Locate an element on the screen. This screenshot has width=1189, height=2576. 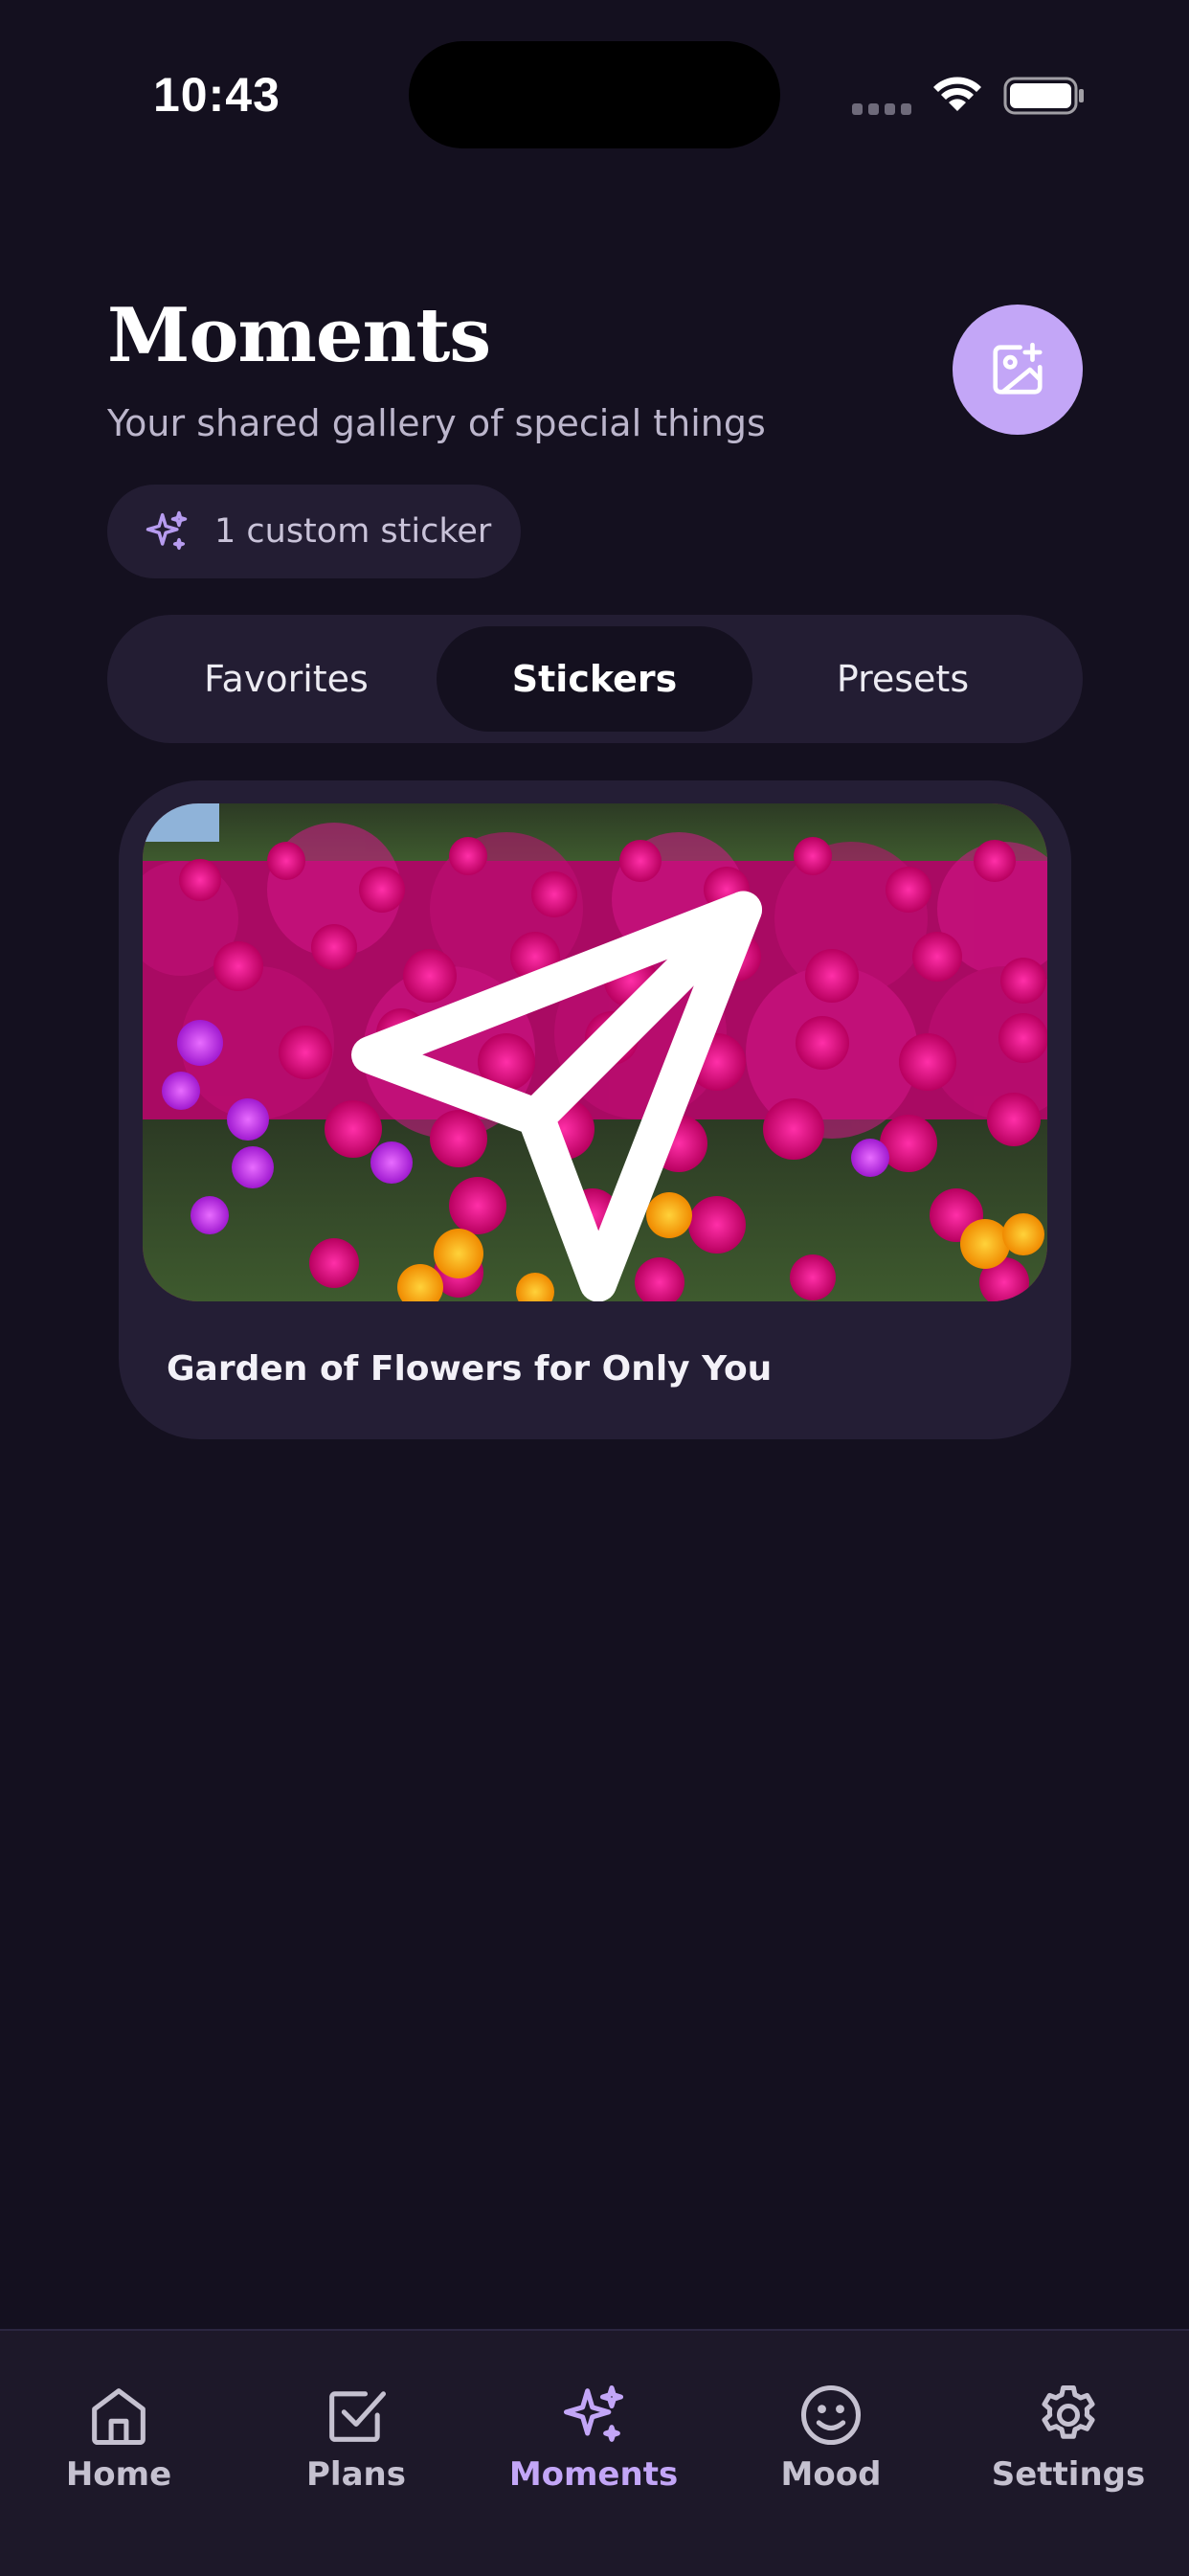
dynamic-island is located at coordinates (594, 94).